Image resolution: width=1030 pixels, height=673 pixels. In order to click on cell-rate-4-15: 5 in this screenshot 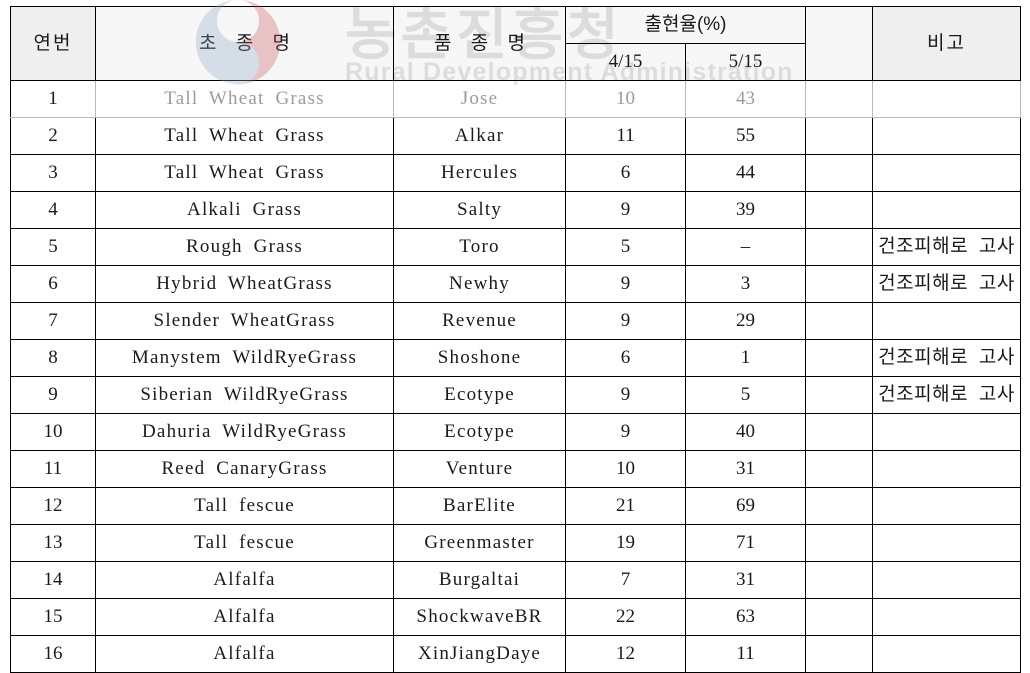, I will do `click(625, 247)`.